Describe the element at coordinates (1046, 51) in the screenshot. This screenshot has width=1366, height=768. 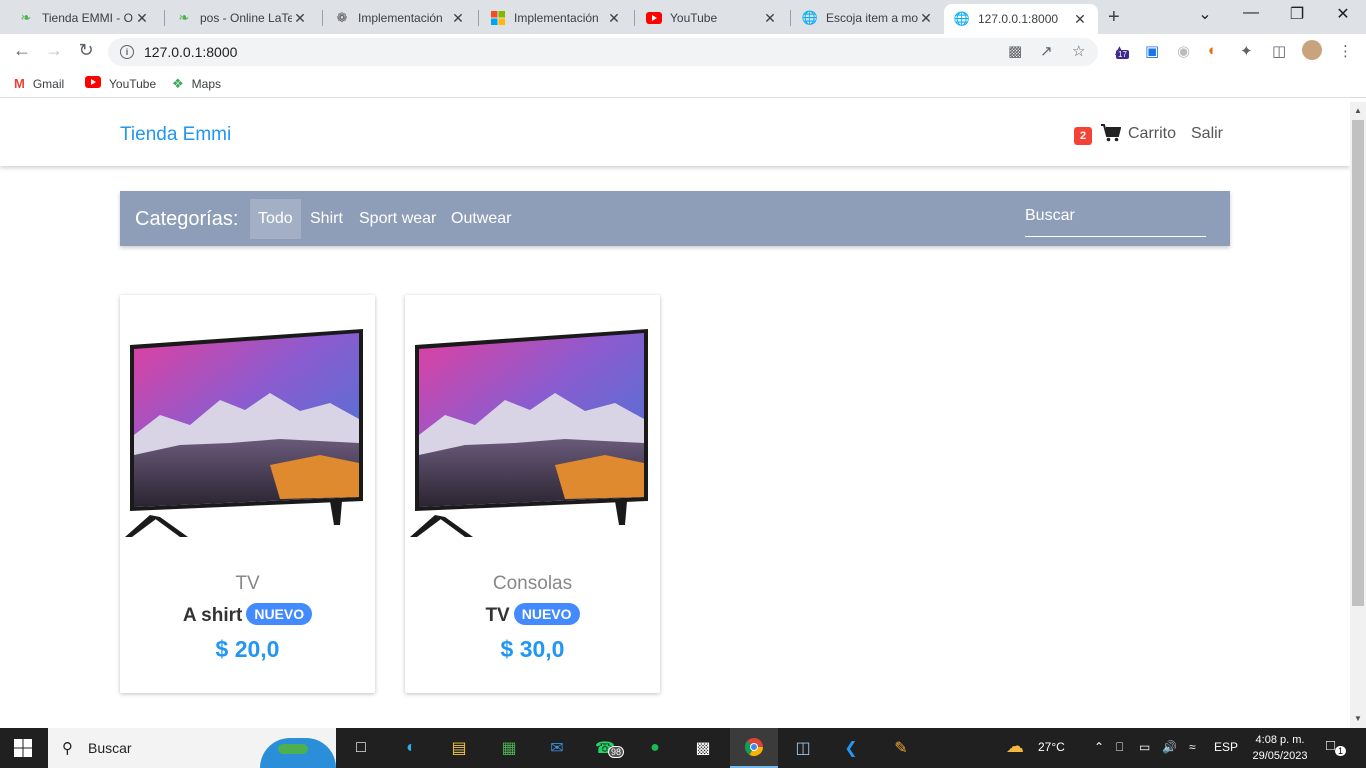
I see `share-icon: ↗` at that location.